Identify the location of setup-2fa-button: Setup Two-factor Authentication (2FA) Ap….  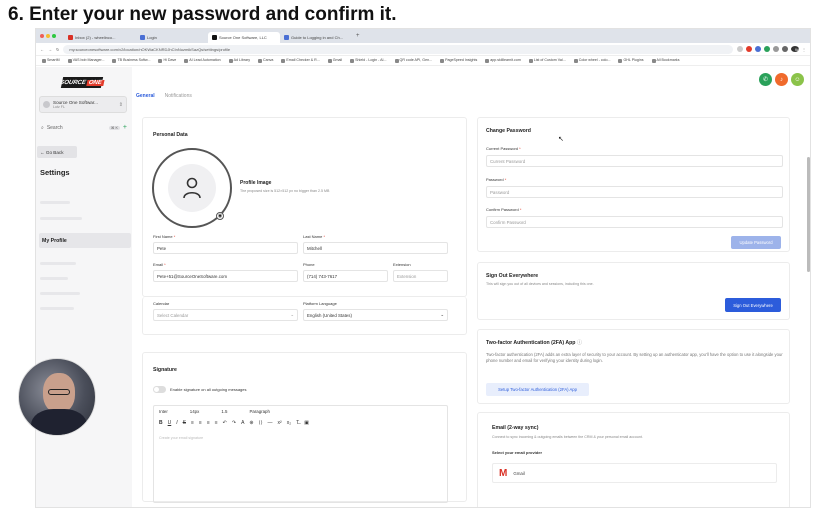
(537, 389).